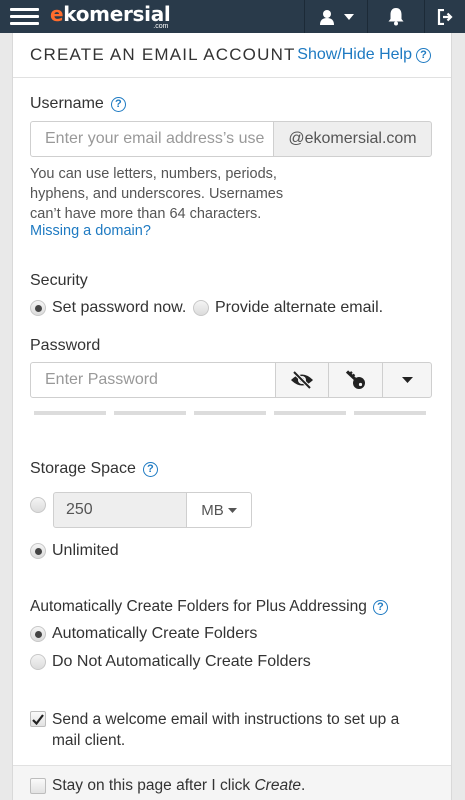 The image size is (465, 800). Describe the element at coordinates (78, 104) in the screenshot. I see `username-label: Username ?` at that location.